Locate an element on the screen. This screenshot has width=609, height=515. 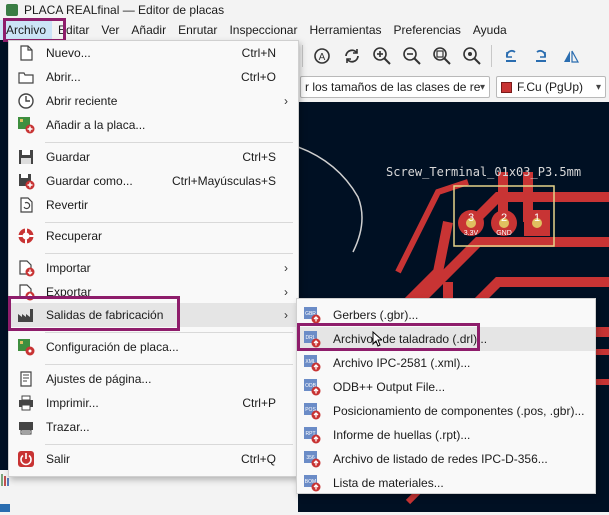
zoom-in-icon is located at coordinates (382, 56).